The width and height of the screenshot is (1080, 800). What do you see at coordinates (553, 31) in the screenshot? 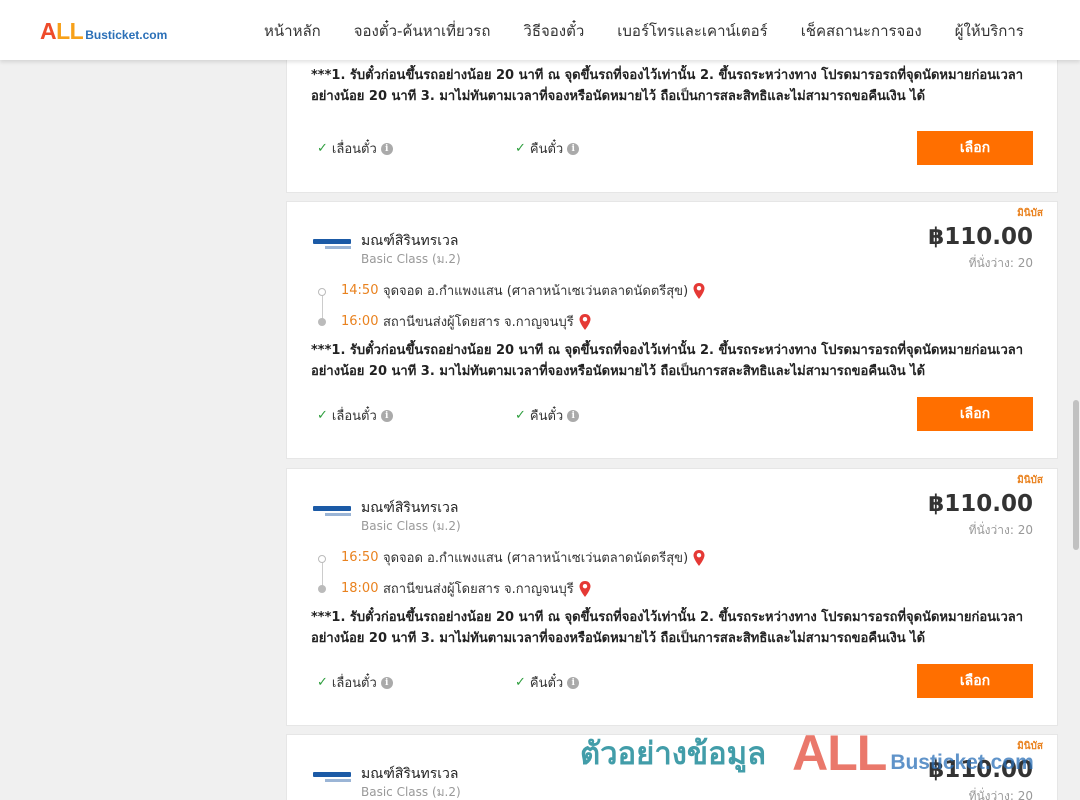
I see `nav-how-to-book: วิธีจองตั๋ว` at bounding box center [553, 31].